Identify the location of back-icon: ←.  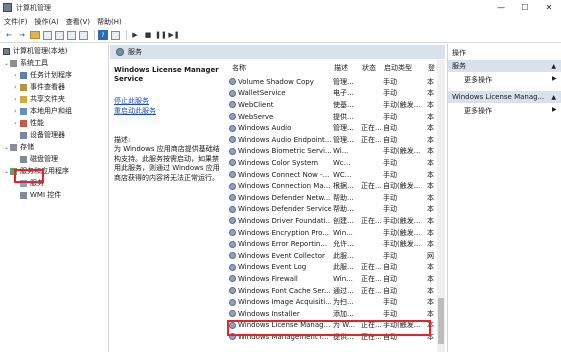
(9, 35).